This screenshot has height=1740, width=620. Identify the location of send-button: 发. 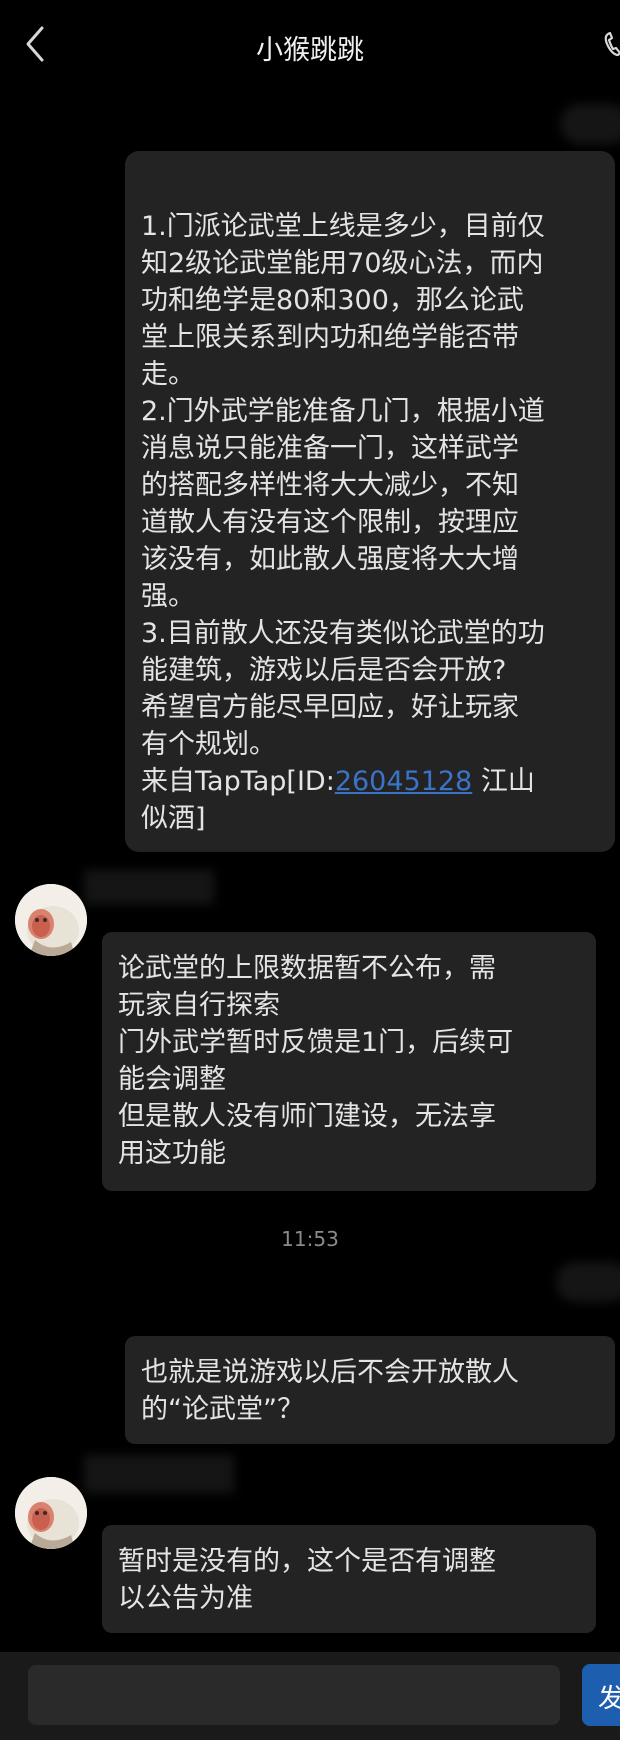
(601, 1695).